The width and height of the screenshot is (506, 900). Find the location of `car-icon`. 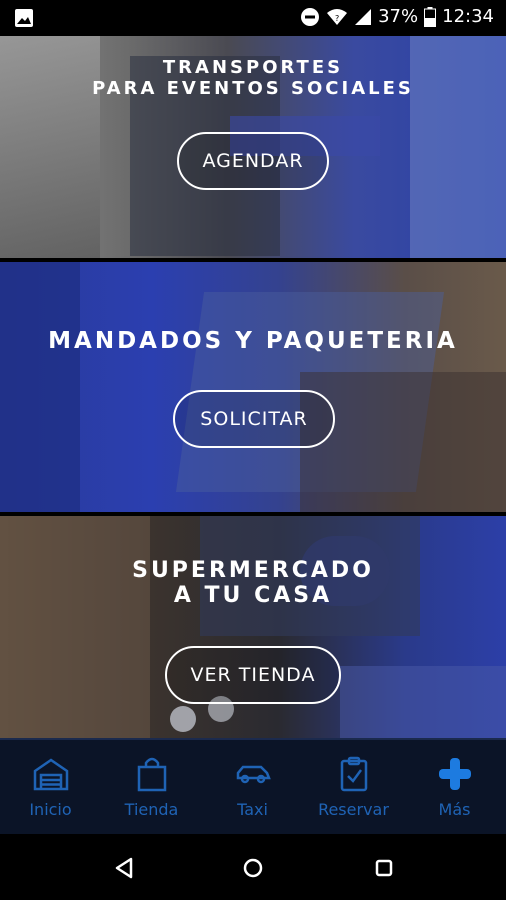

car-icon is located at coordinates (252, 774).